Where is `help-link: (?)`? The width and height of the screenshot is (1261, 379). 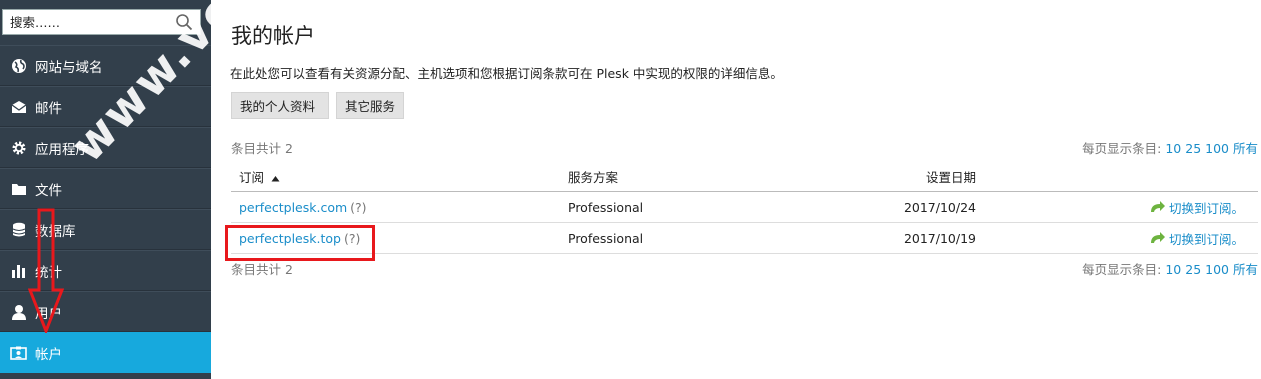
help-link: (?) is located at coordinates (358, 207).